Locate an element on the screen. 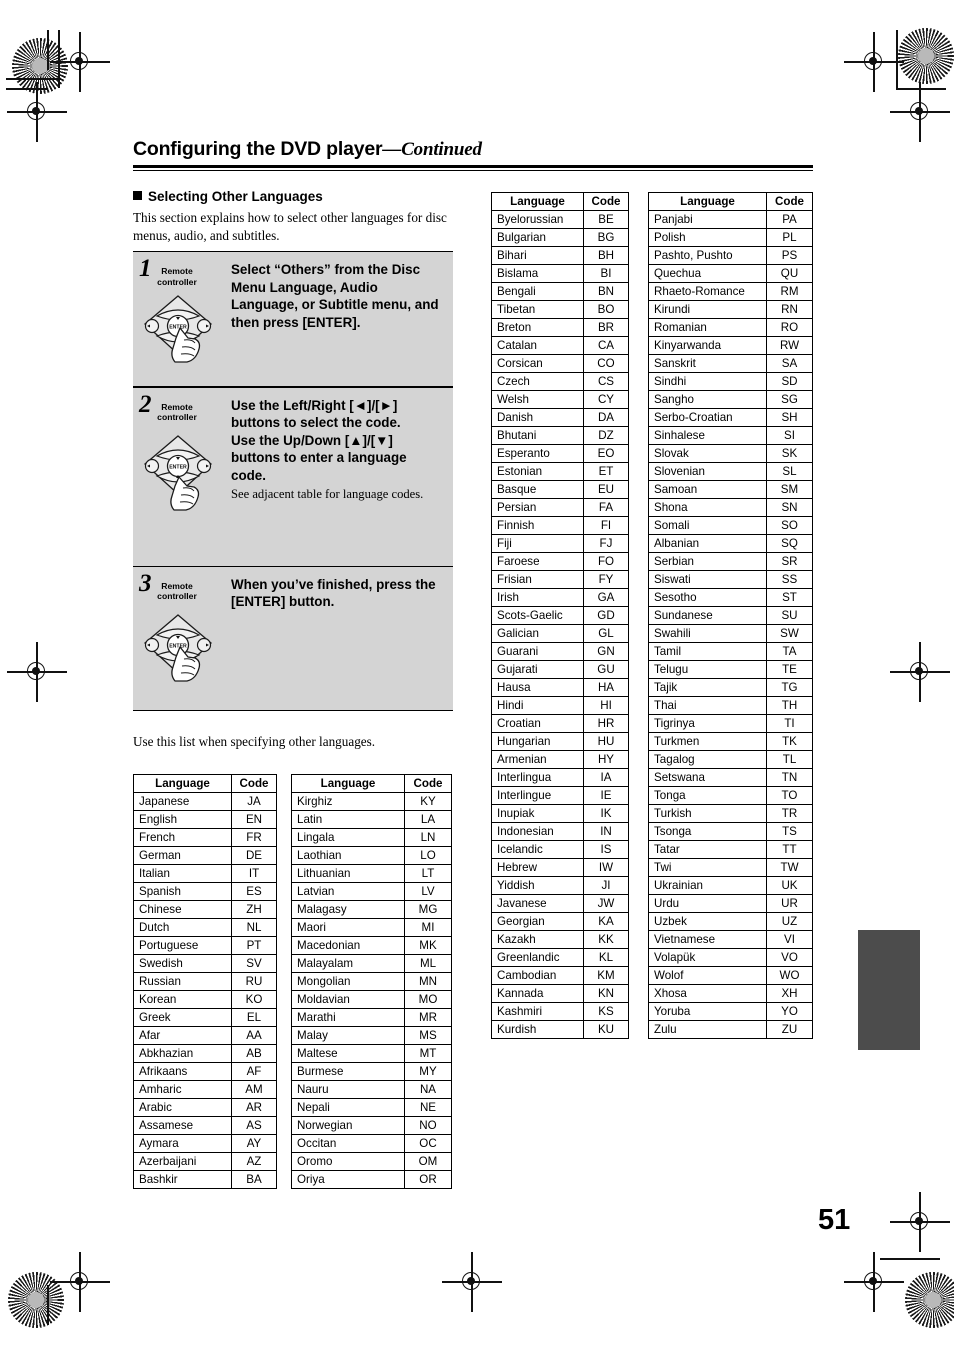 This screenshot has width=954, height=1351. registration-mark-bottom-right-inner is located at coordinates (920, 1222).